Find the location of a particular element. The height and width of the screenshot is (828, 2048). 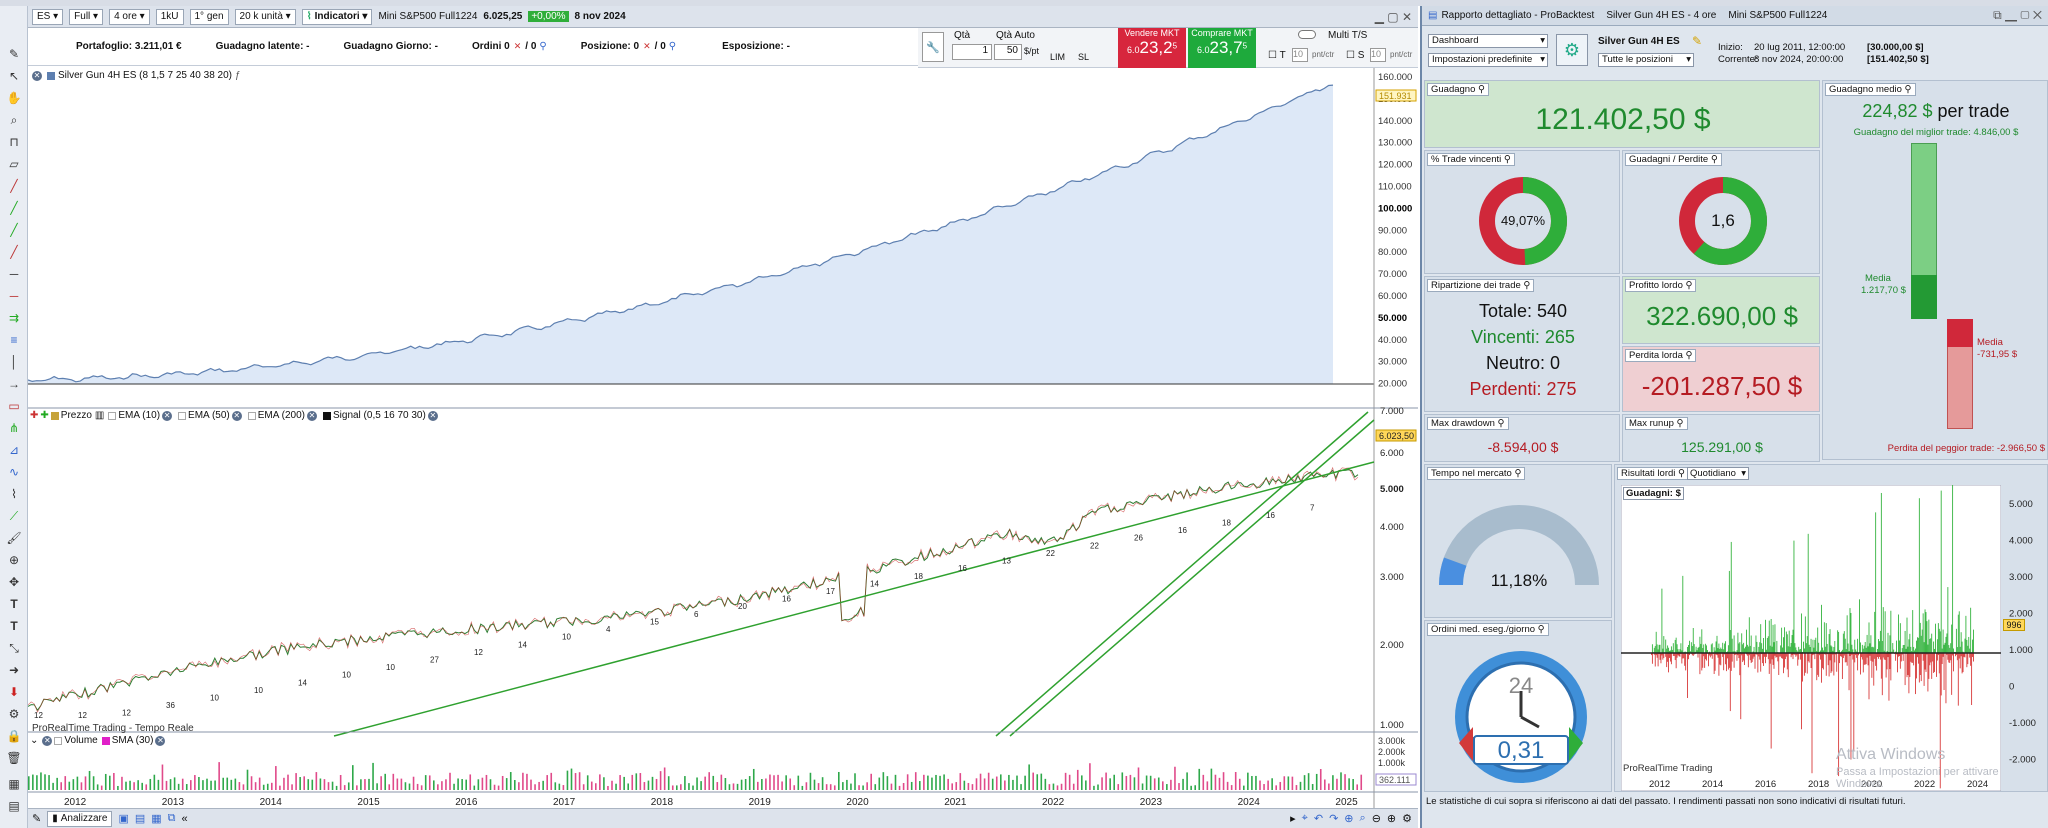

tag-ema200-close-icon: ✕ is located at coordinates (311, 415).